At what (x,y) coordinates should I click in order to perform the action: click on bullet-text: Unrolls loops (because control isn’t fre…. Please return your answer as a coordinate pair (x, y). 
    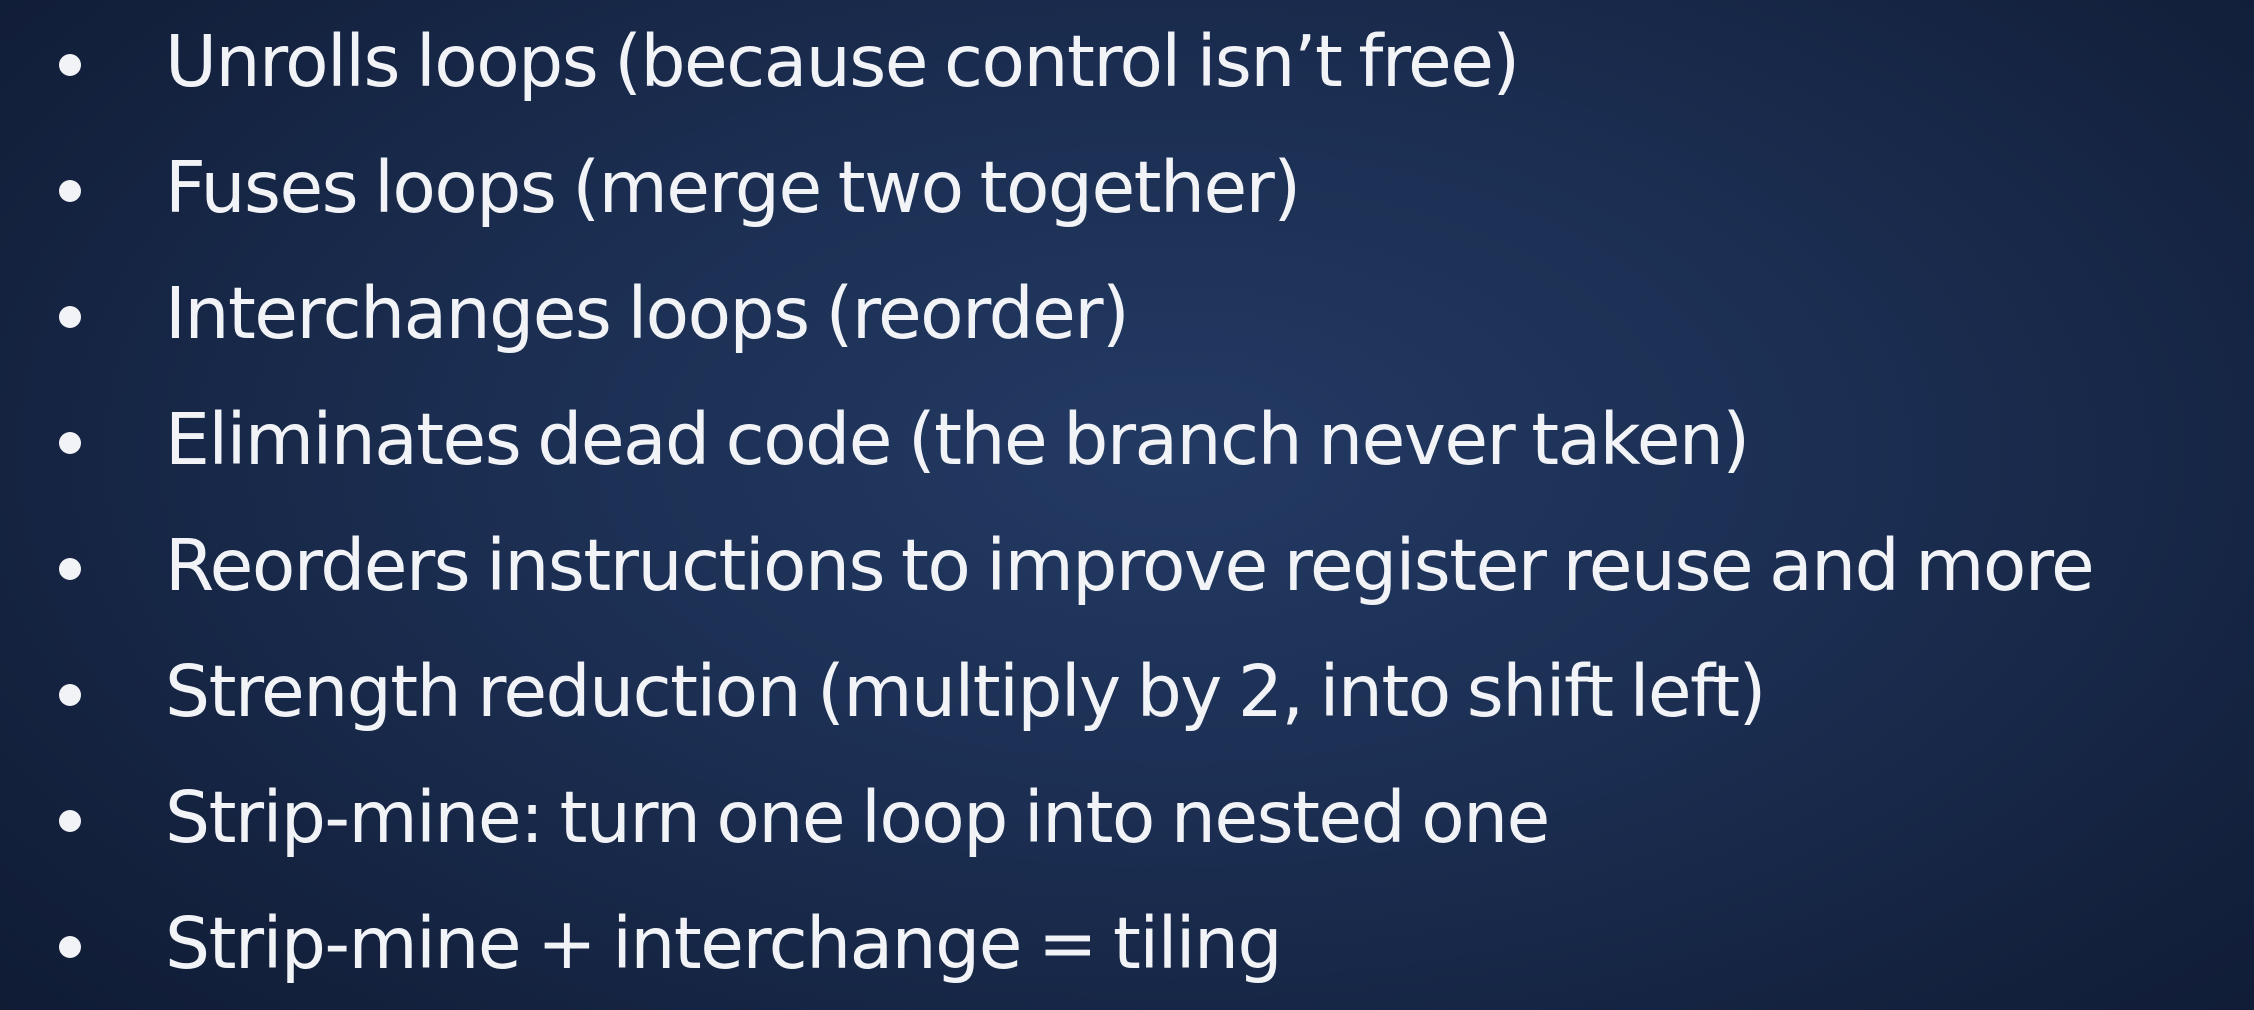
    Looking at the image, I should click on (842, 61).